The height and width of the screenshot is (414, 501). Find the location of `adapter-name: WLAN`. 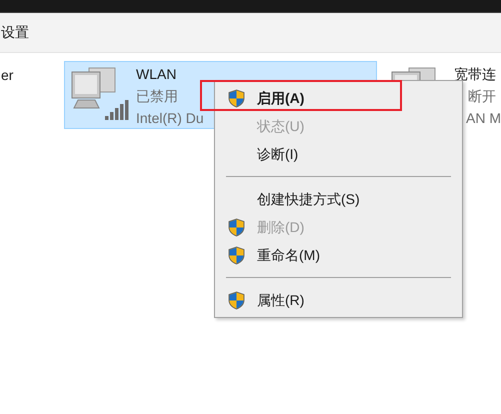

adapter-name: WLAN is located at coordinates (157, 74).